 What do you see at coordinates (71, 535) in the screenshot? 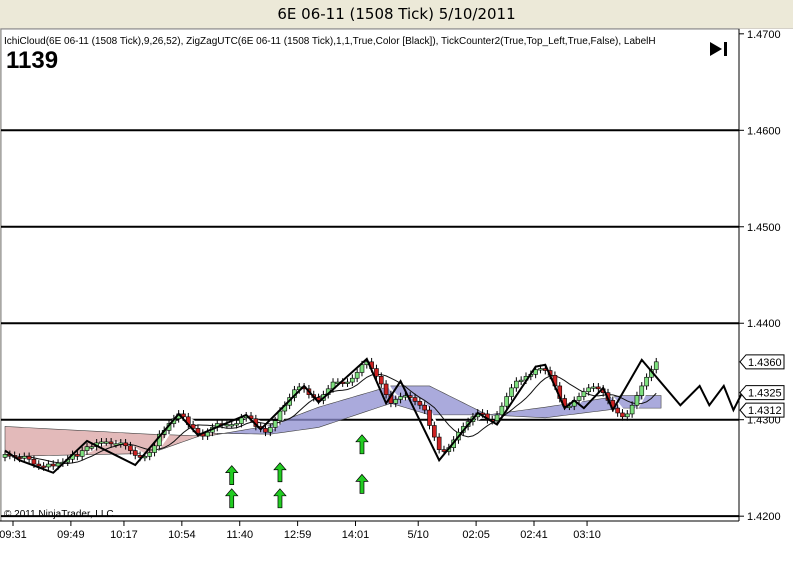
I see `time-tick-label: 09:49` at bounding box center [71, 535].